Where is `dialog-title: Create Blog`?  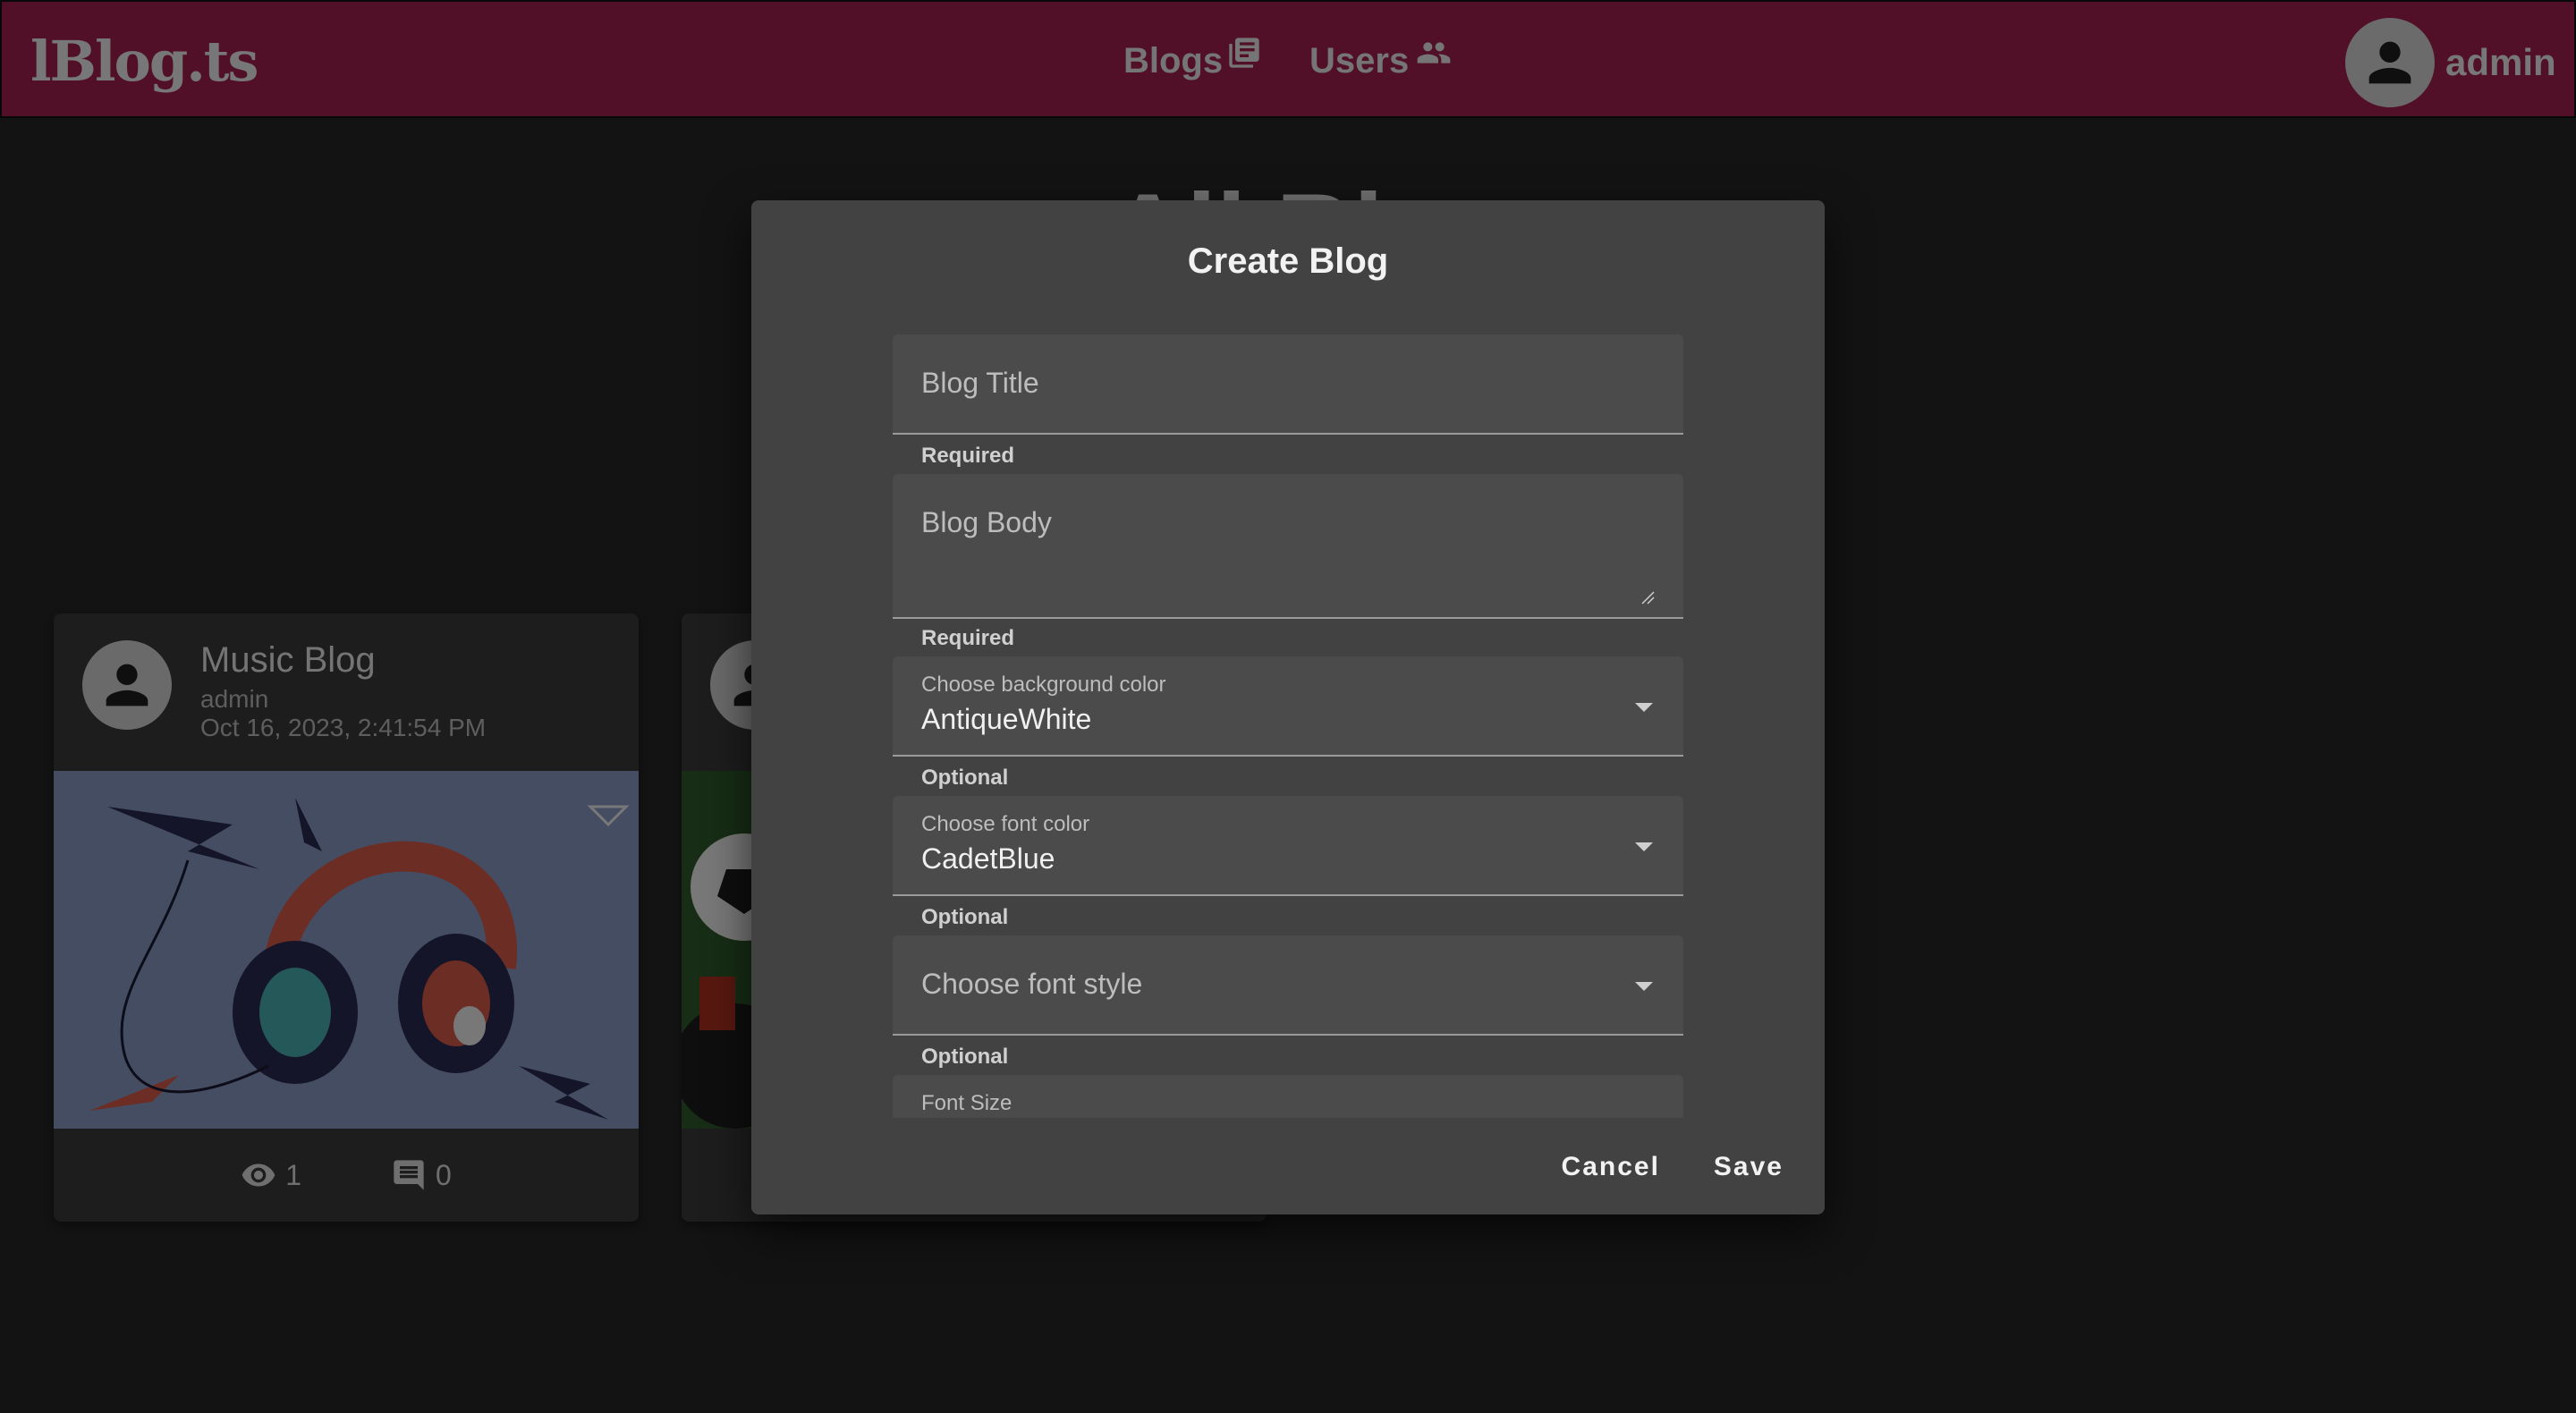 dialog-title: Create Blog is located at coordinates (1288, 261).